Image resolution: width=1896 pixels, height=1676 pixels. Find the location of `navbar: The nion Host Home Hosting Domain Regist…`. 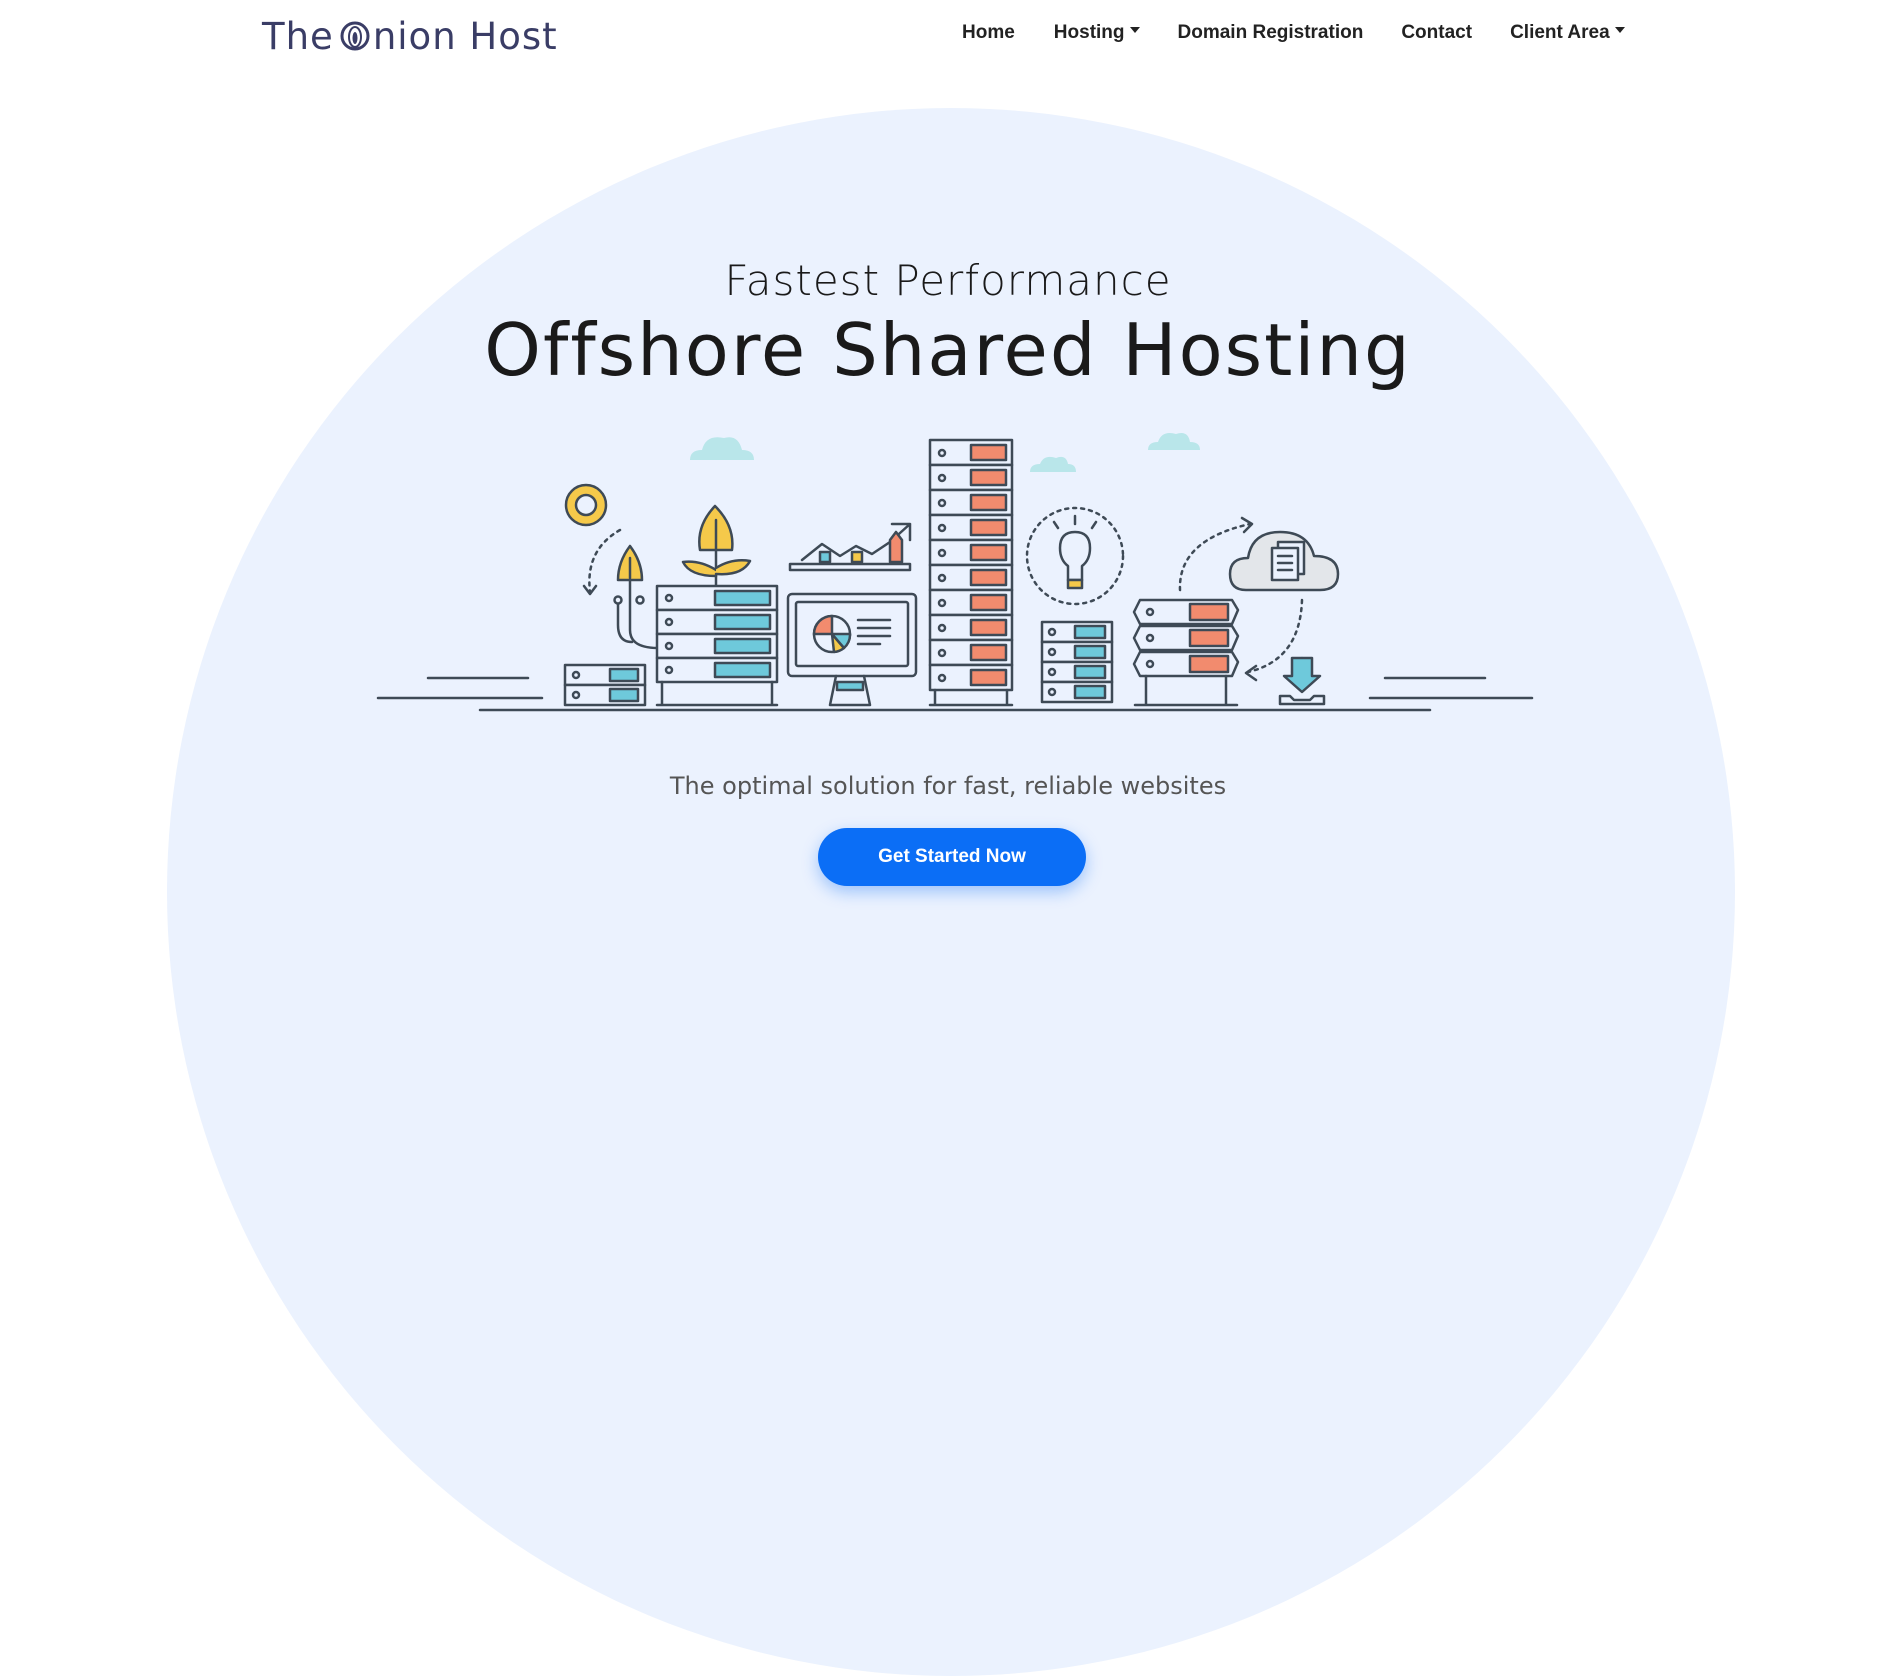

navbar: The nion Host Home Hosting Domain Regist… is located at coordinates (948, 36).